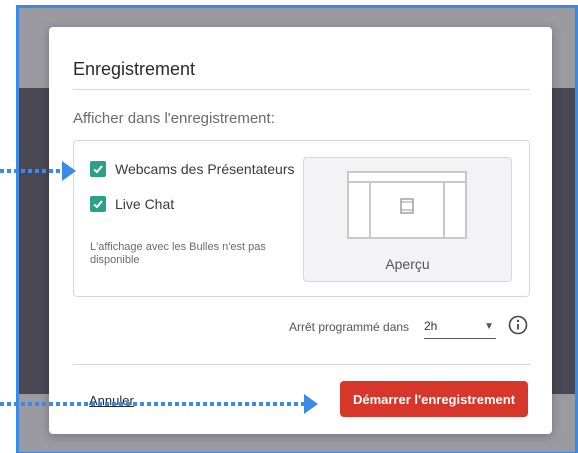 This screenshot has width=578, height=453. I want to click on preview-column-left, so click(370, 210).